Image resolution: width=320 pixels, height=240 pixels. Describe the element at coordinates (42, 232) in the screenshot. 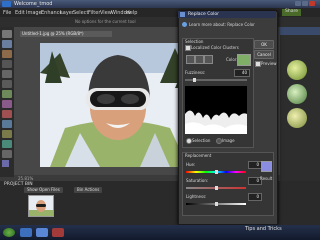

I see `photoshop-elements-icon` at that location.